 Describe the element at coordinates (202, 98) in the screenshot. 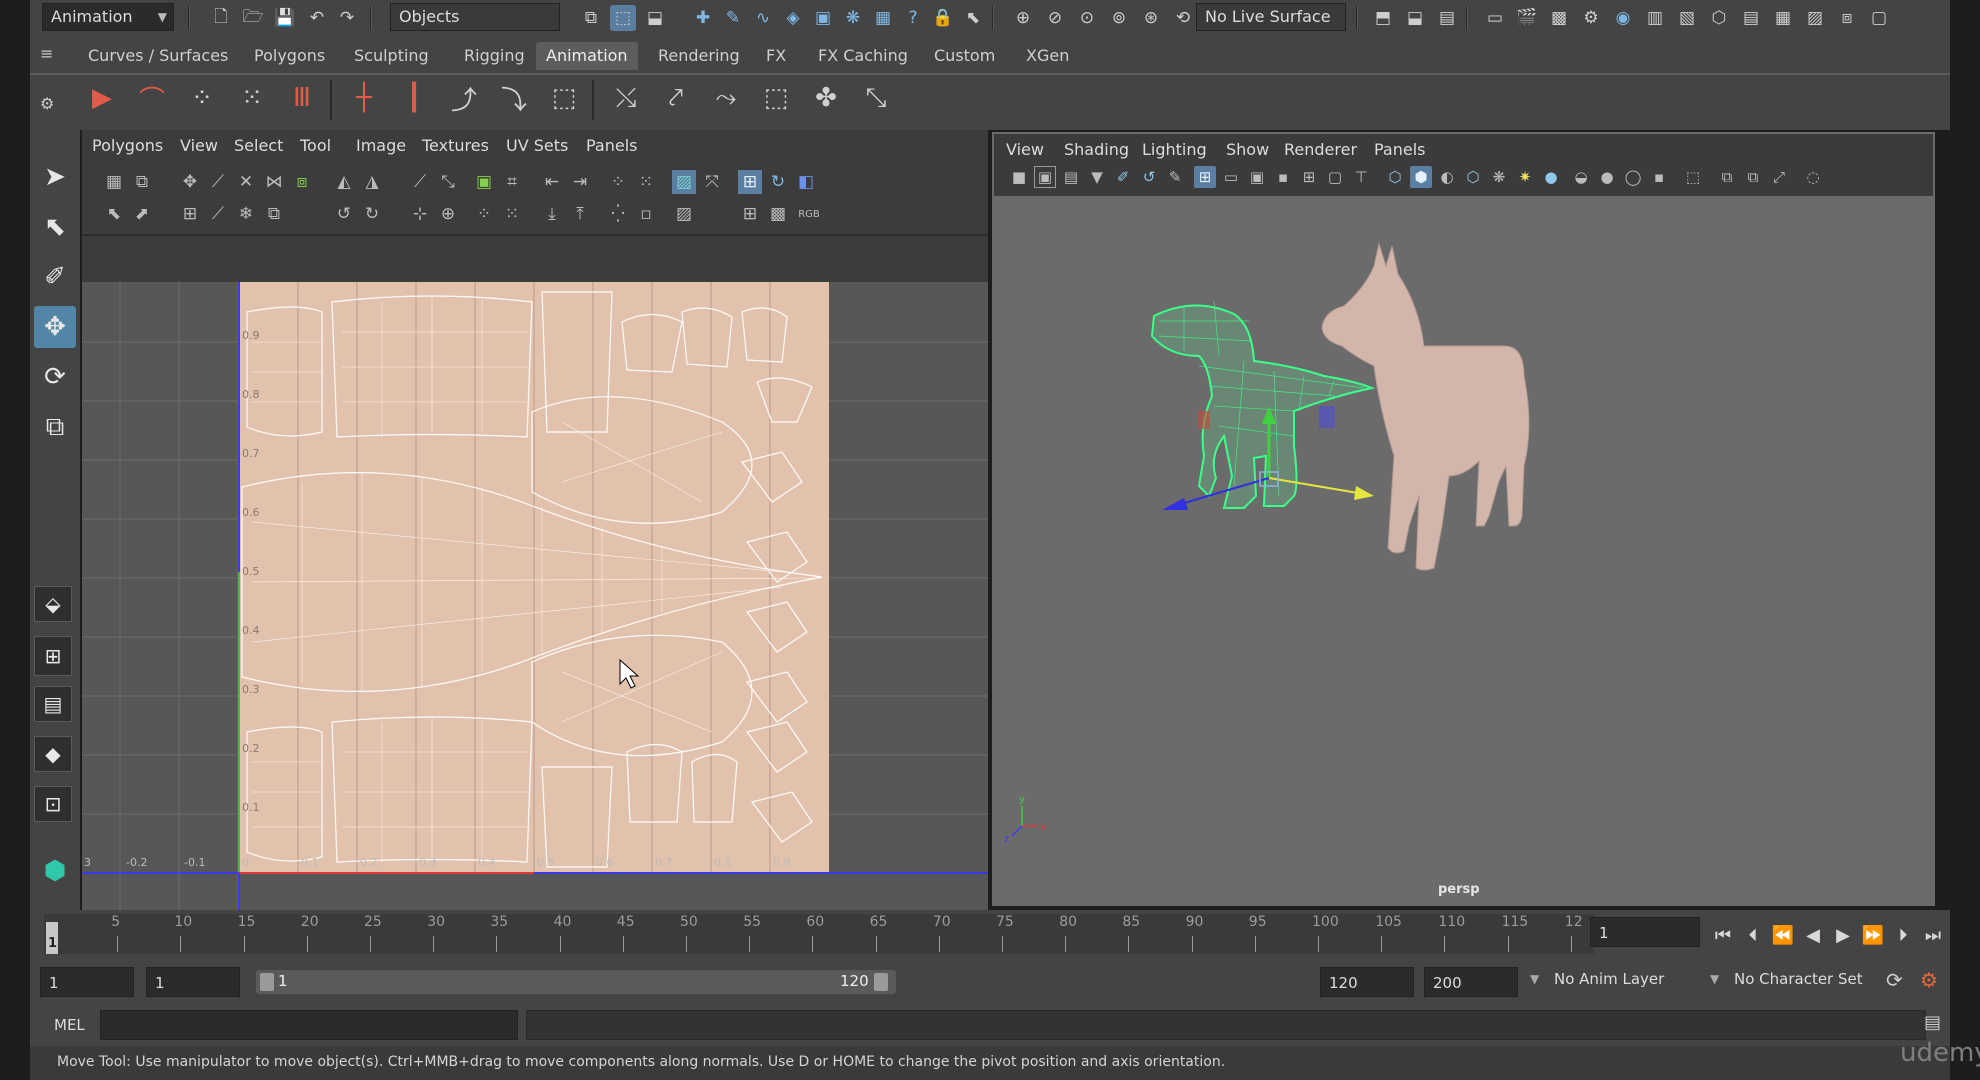

I see `ghost-selected-icon: ⁘` at that location.